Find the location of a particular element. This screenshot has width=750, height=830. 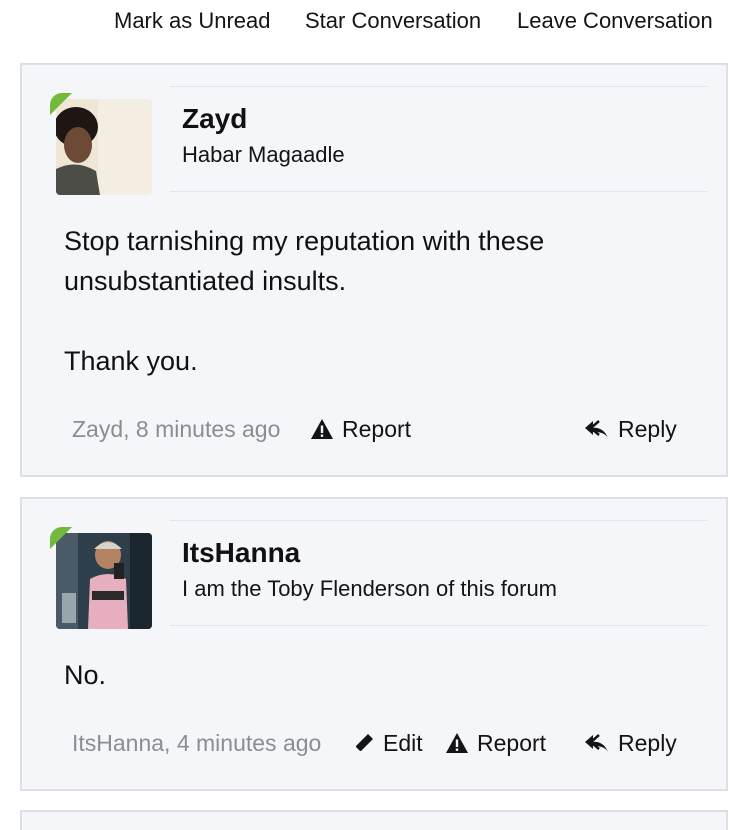

edit-button: Edit is located at coordinates (388, 744).